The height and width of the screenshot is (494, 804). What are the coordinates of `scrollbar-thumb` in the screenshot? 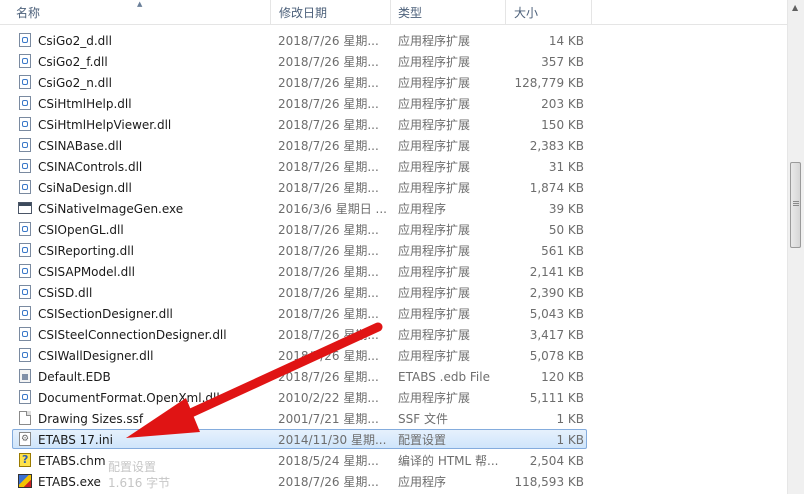 It's located at (795, 205).